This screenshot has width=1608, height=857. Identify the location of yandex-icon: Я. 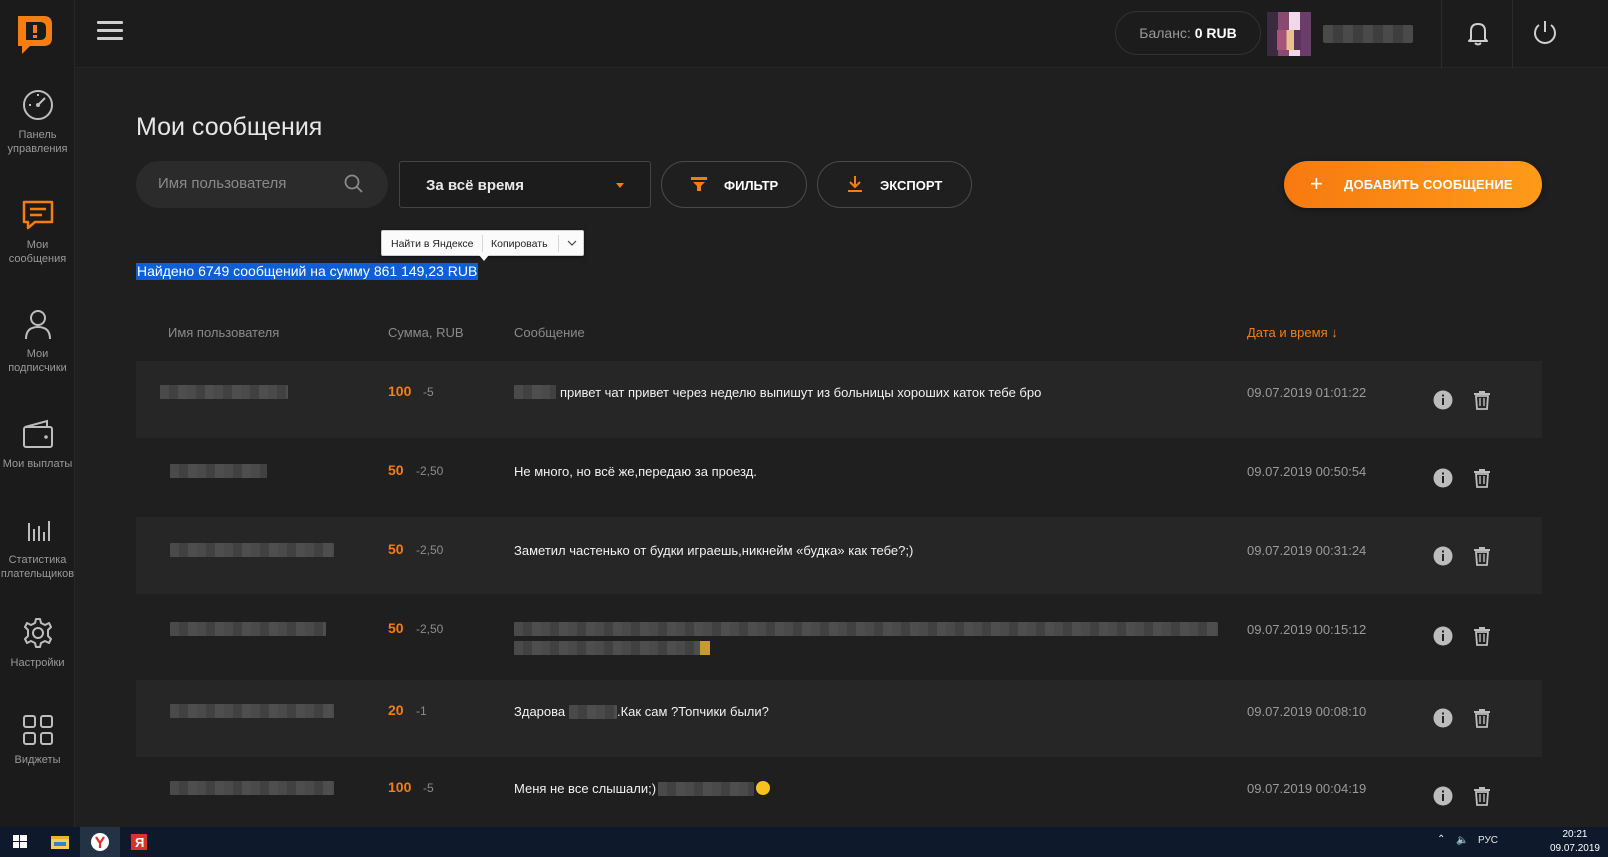
(140, 842).